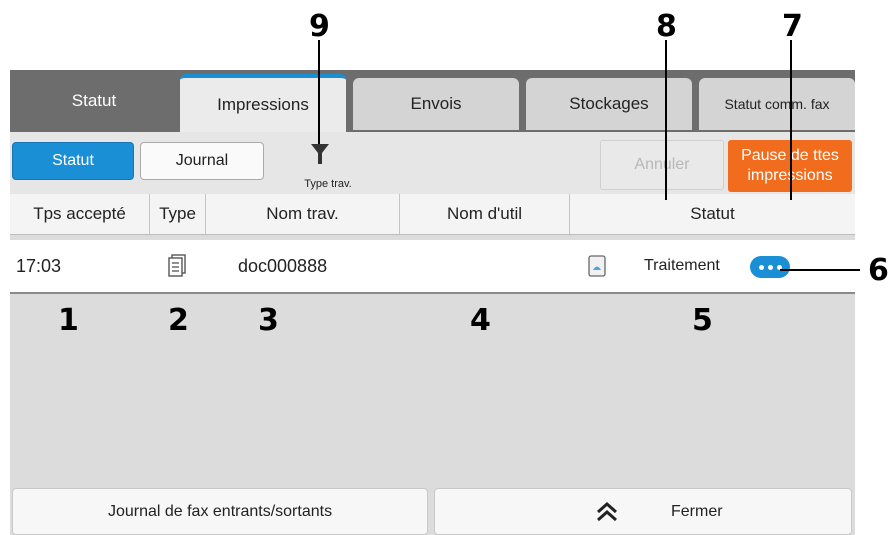 This screenshot has height=535, width=893. Describe the element at coordinates (777, 104) in the screenshot. I see `tab-statut-comm-fax: Statut comm. fax` at that location.